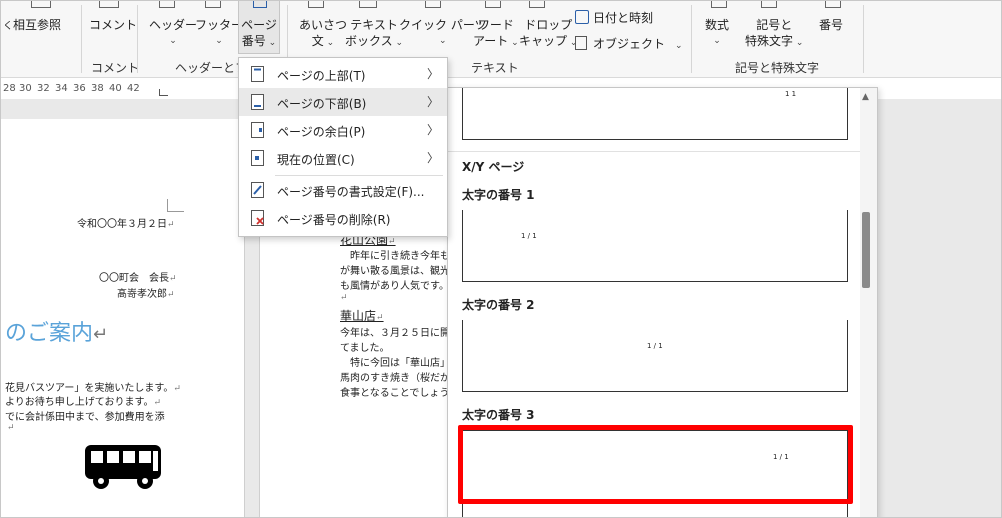 The width and height of the screenshot is (1002, 518). What do you see at coordinates (97, 88) in the screenshot?
I see `ruler-tick: 38` at bounding box center [97, 88].